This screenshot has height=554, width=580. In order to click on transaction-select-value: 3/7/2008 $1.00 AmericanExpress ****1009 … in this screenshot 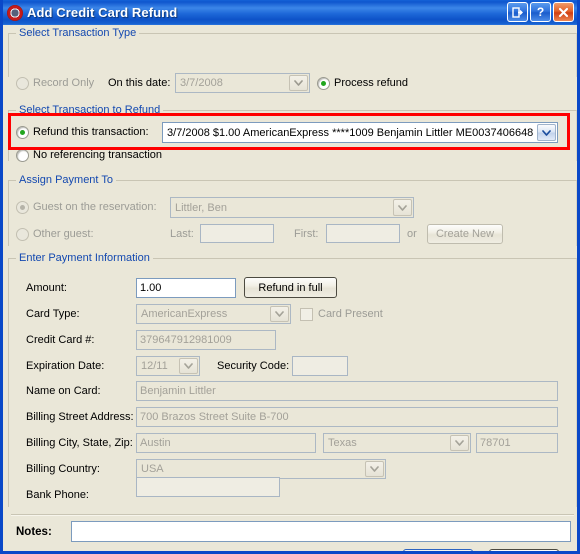, I will do `click(350, 132)`.